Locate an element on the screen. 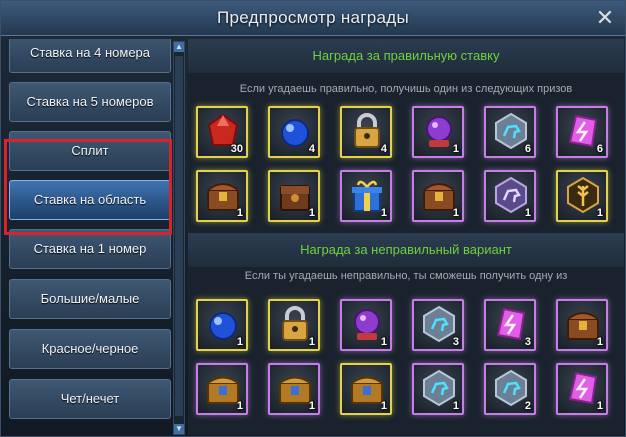 The image size is (626, 437). scroll-thumb is located at coordinates (179, 236).